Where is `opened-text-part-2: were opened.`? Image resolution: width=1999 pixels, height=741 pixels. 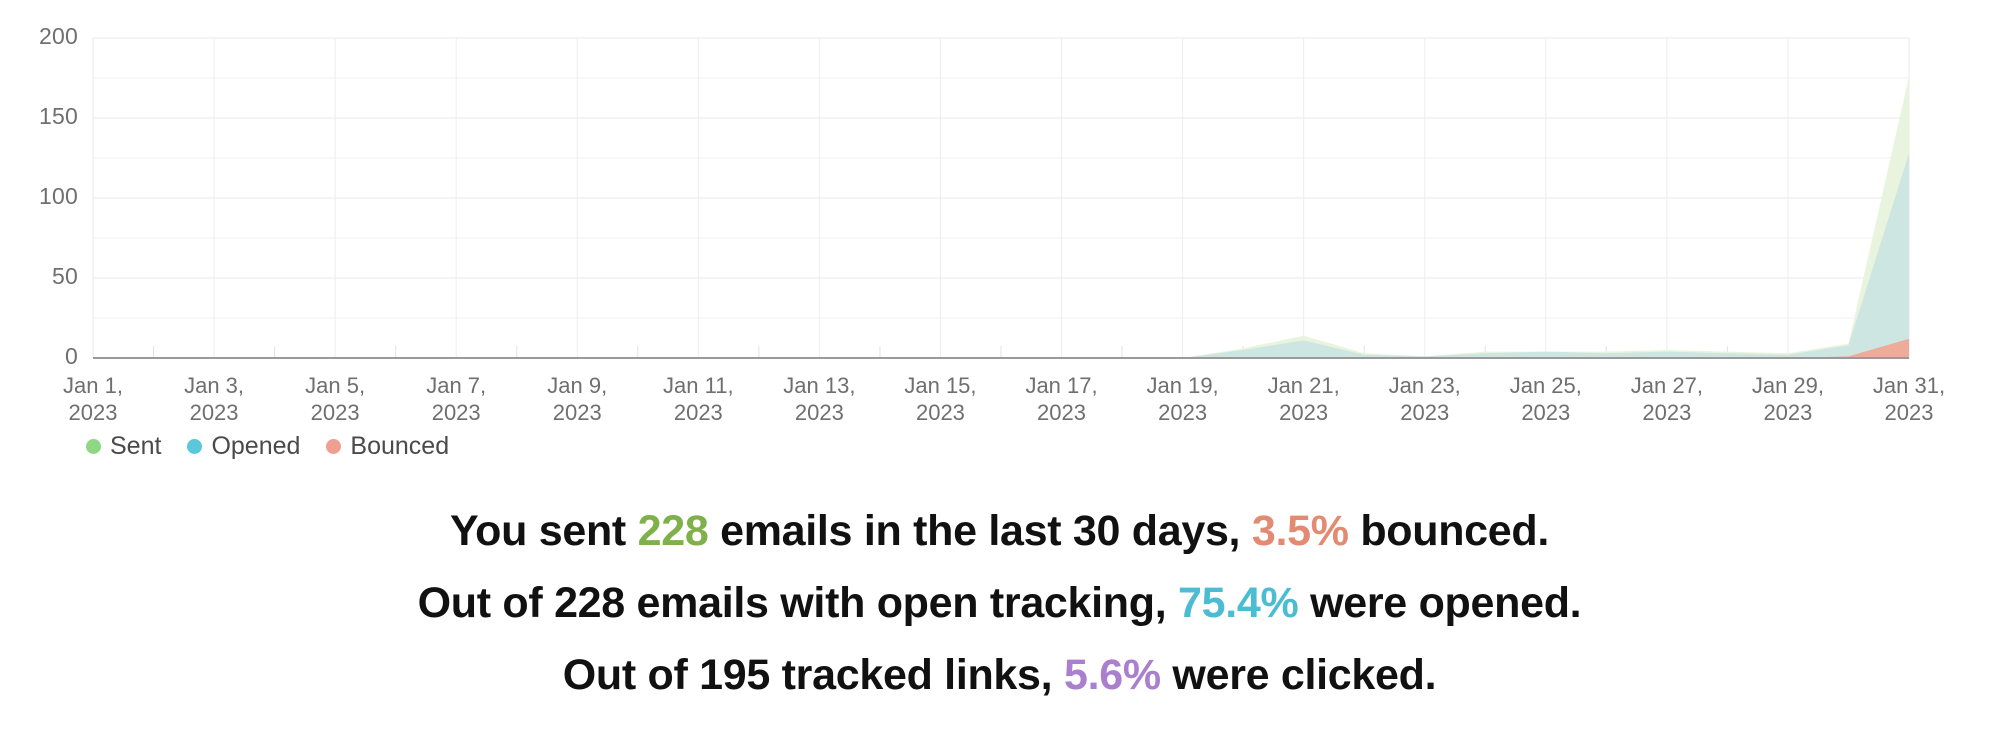 opened-text-part-2: were opened. is located at coordinates (1440, 603).